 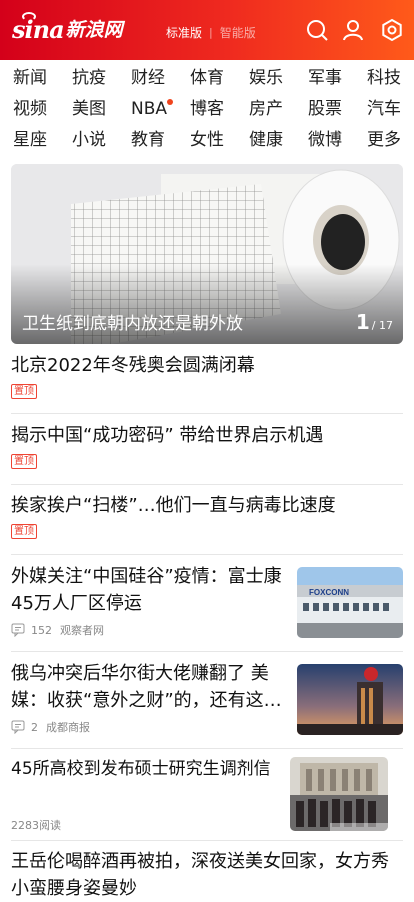 I want to click on story-source: 观察者网, so click(x=82, y=630).